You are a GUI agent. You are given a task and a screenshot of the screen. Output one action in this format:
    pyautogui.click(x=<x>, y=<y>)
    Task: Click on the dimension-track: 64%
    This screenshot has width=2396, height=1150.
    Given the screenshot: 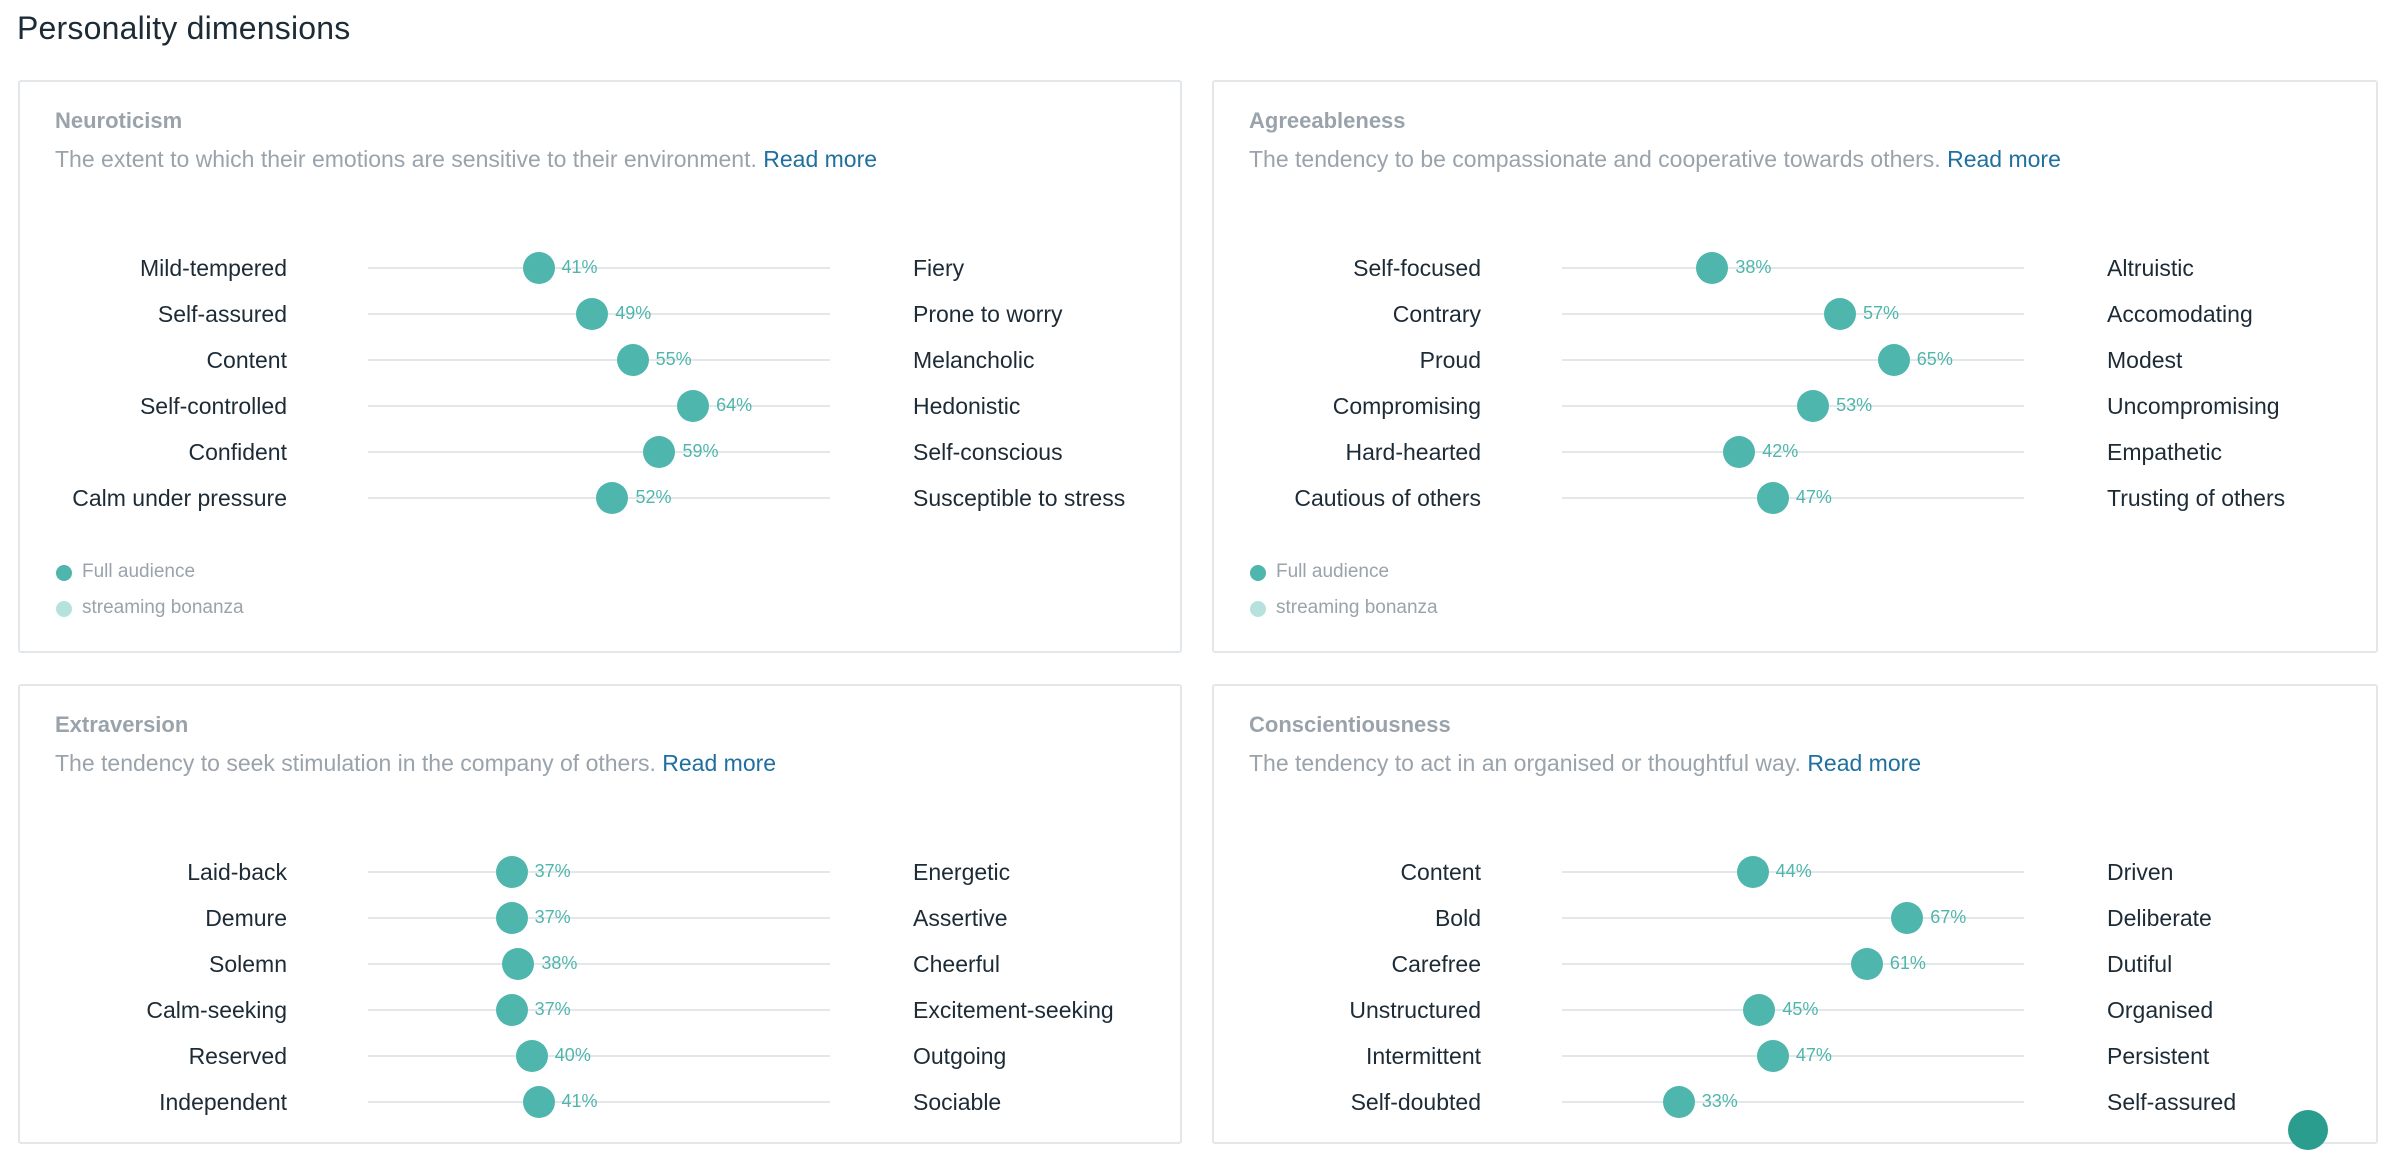 What is the action you would take?
    pyautogui.click(x=599, y=406)
    